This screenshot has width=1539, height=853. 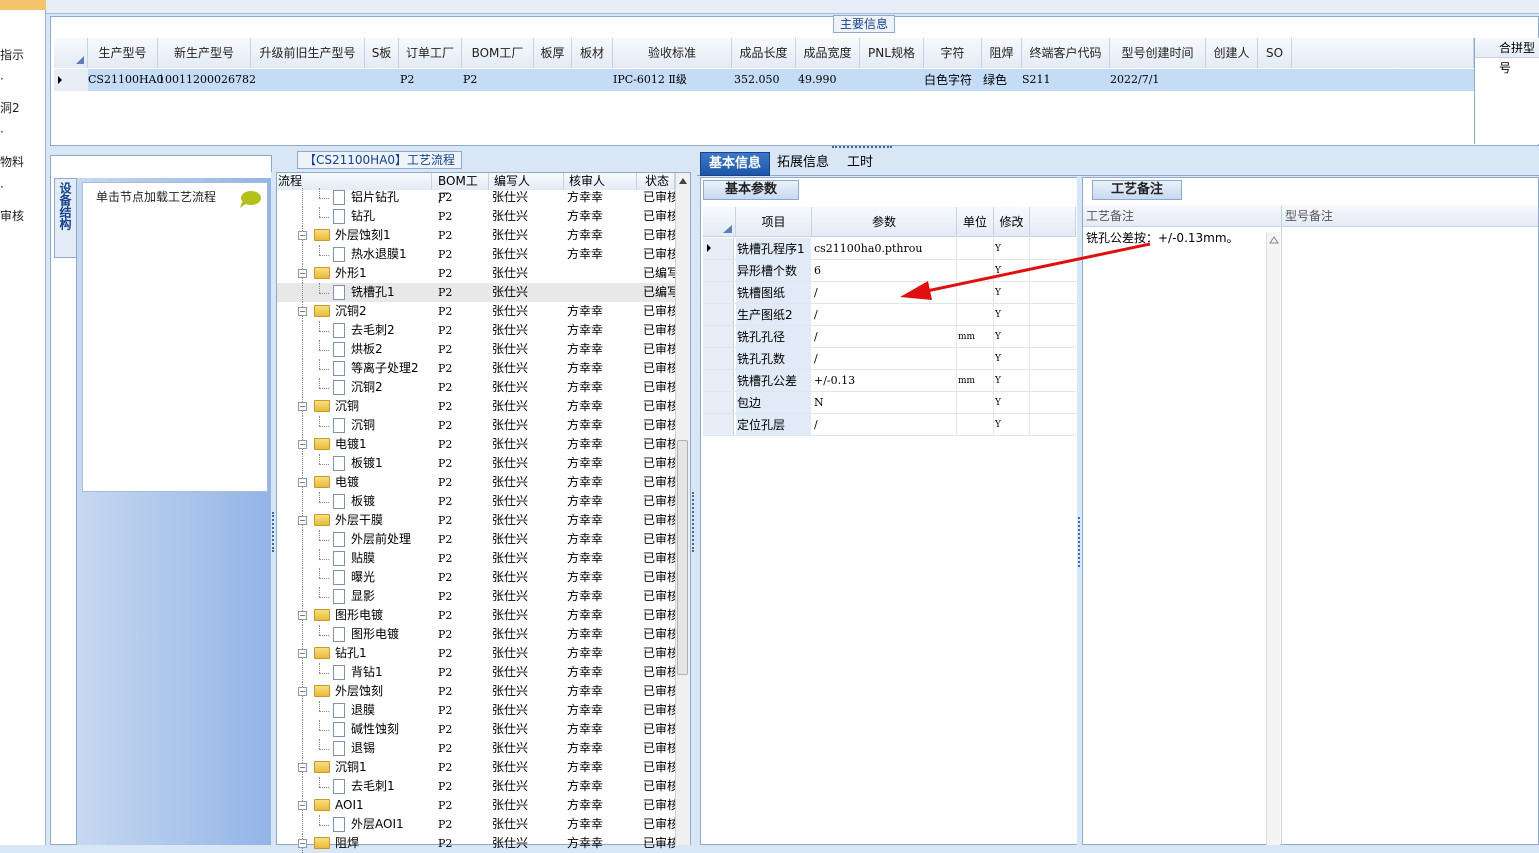 I want to click on flow-row: 退膜 P2 张仕兴 方幸幸 已审核, so click(x=476, y=710).